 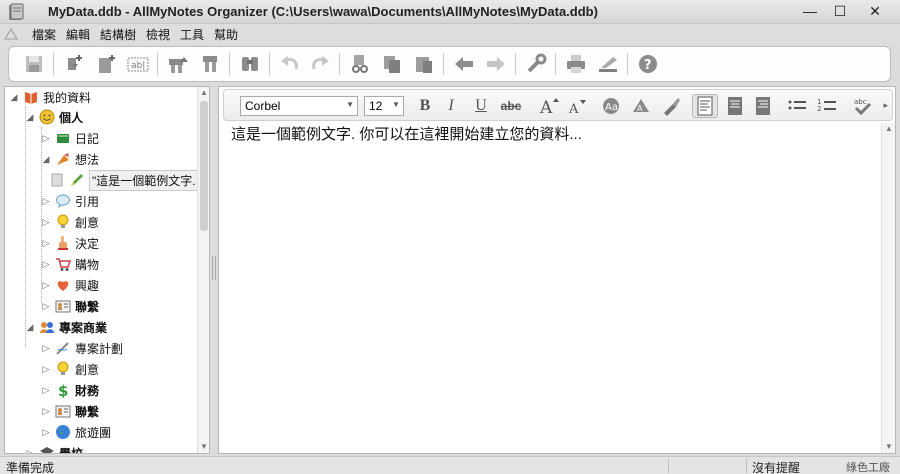 I want to click on tree-item-tour: ▷ 旅遊團, so click(x=76, y=432).